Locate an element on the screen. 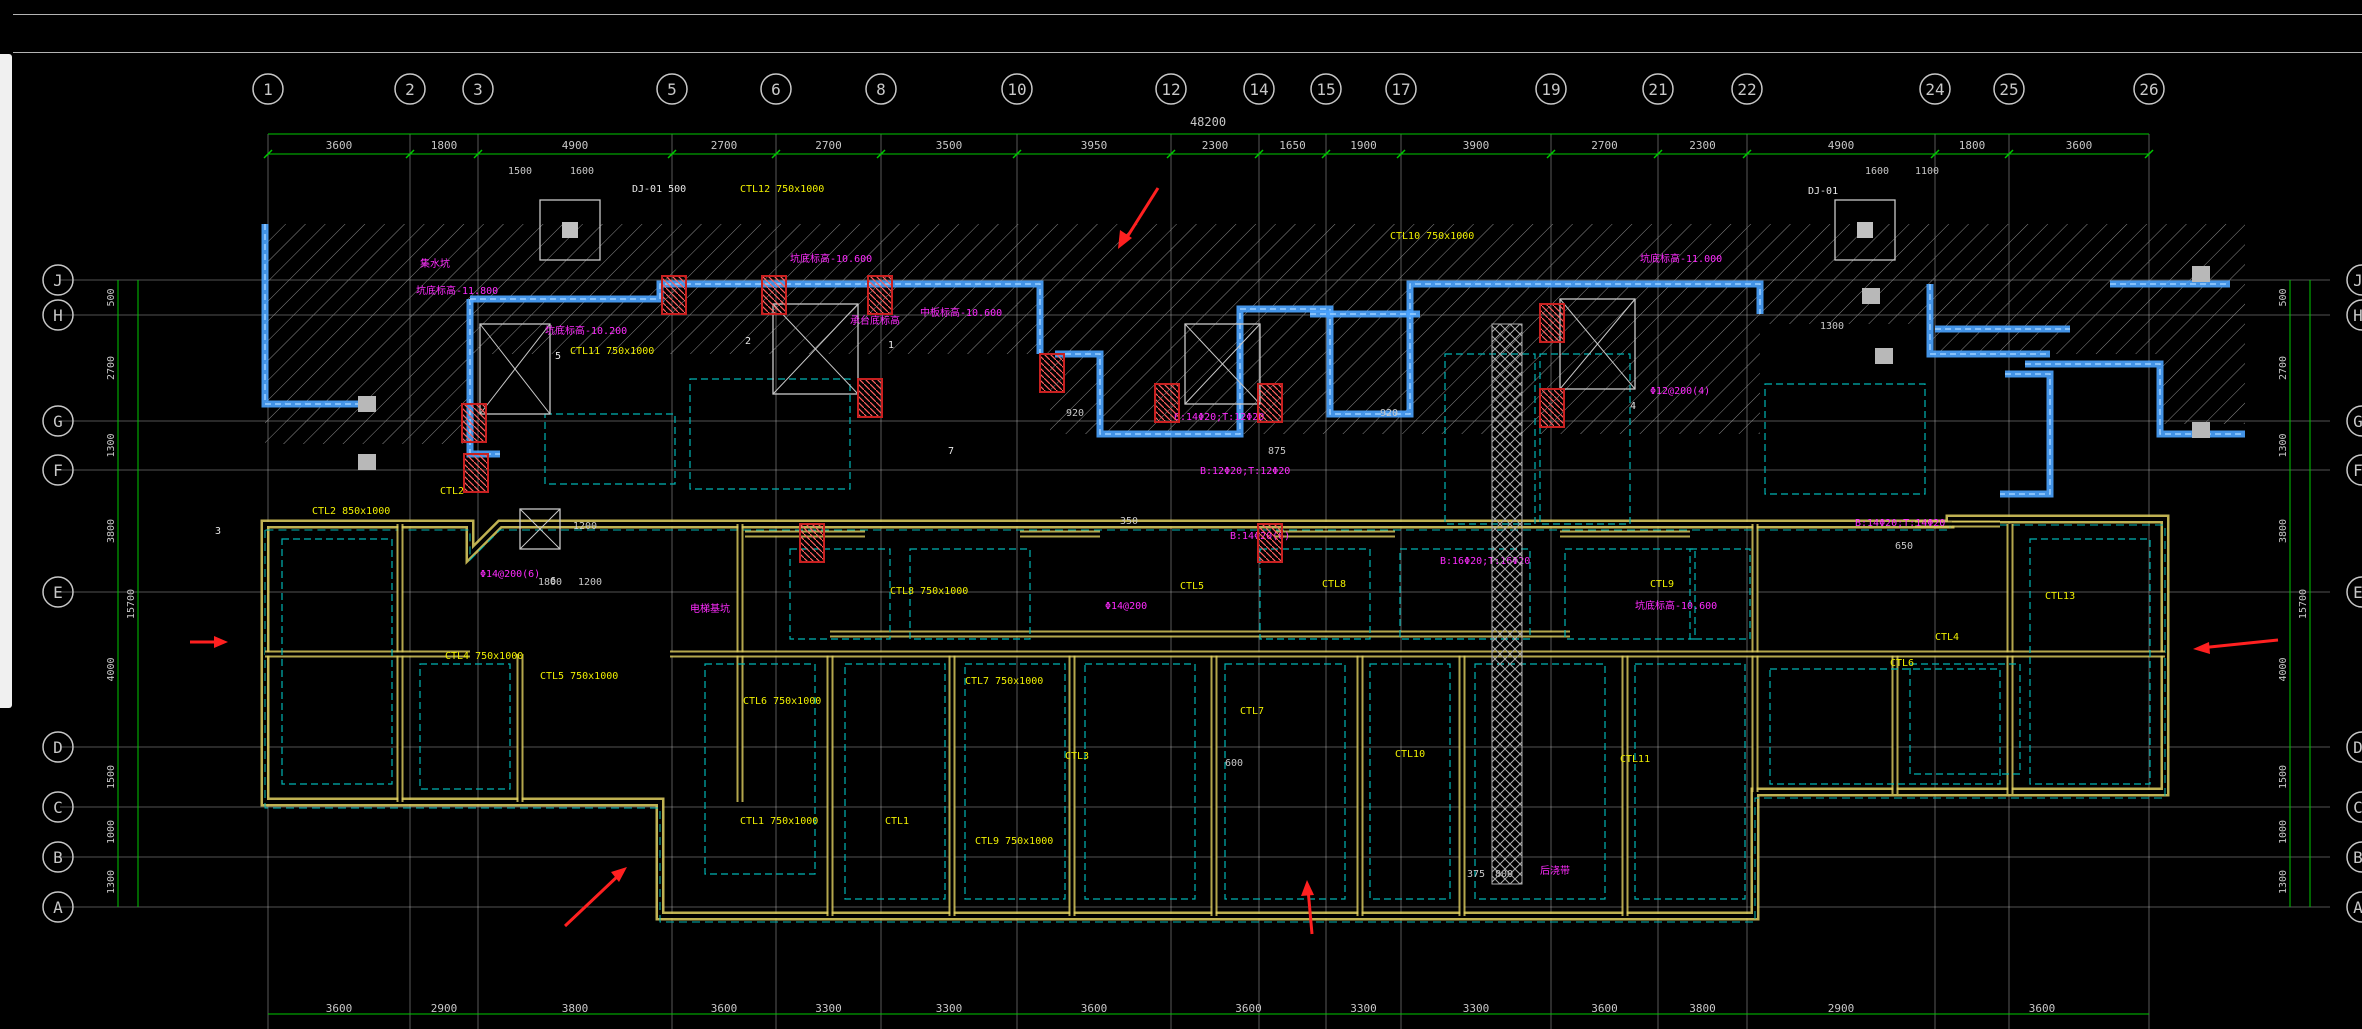 This screenshot has width=2362, height=1029. magenta-label: B:14Φ20;T:12Φ20 is located at coordinates (1219, 417).